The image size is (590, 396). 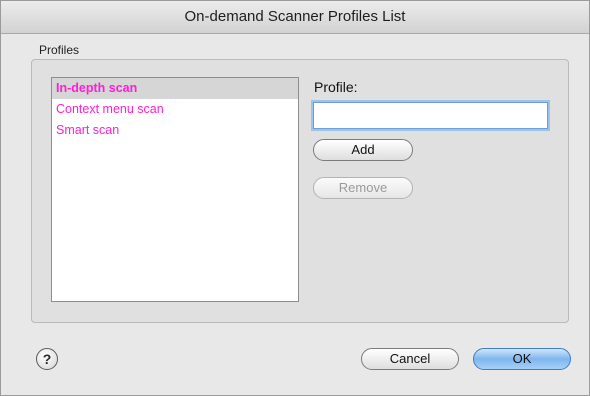 I want to click on list-item: Smart scan, so click(x=175, y=130).